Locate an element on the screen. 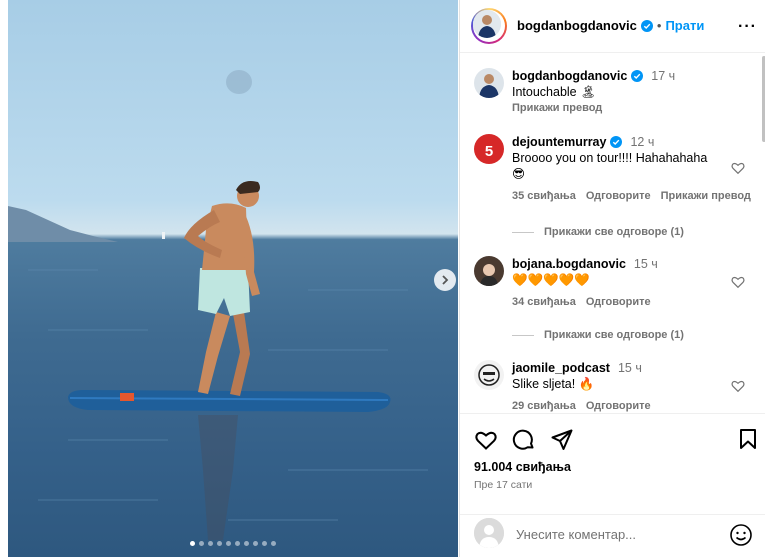 This screenshot has width=765, height=557. chevron-right-icon is located at coordinates (445, 280).